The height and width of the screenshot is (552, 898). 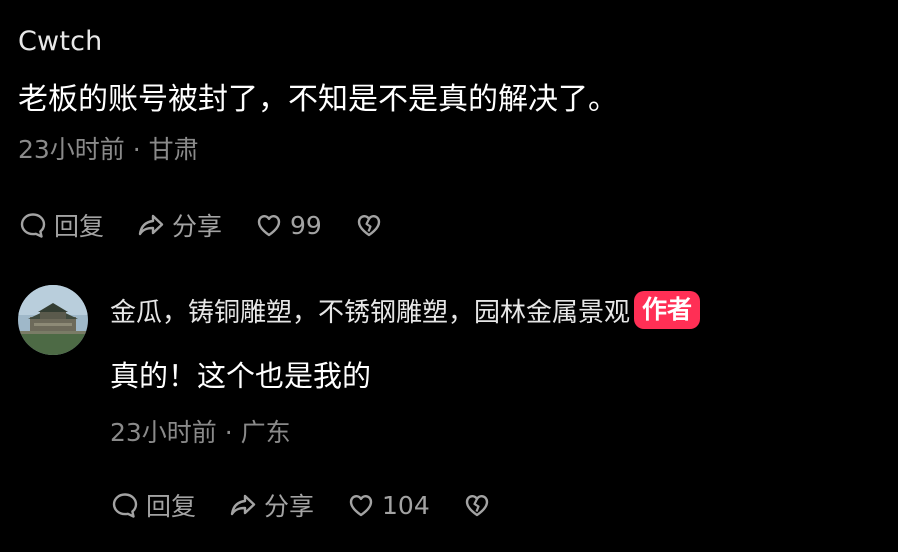 What do you see at coordinates (241, 376) in the screenshot?
I see `reply-text: 真的！这个也是我的` at bounding box center [241, 376].